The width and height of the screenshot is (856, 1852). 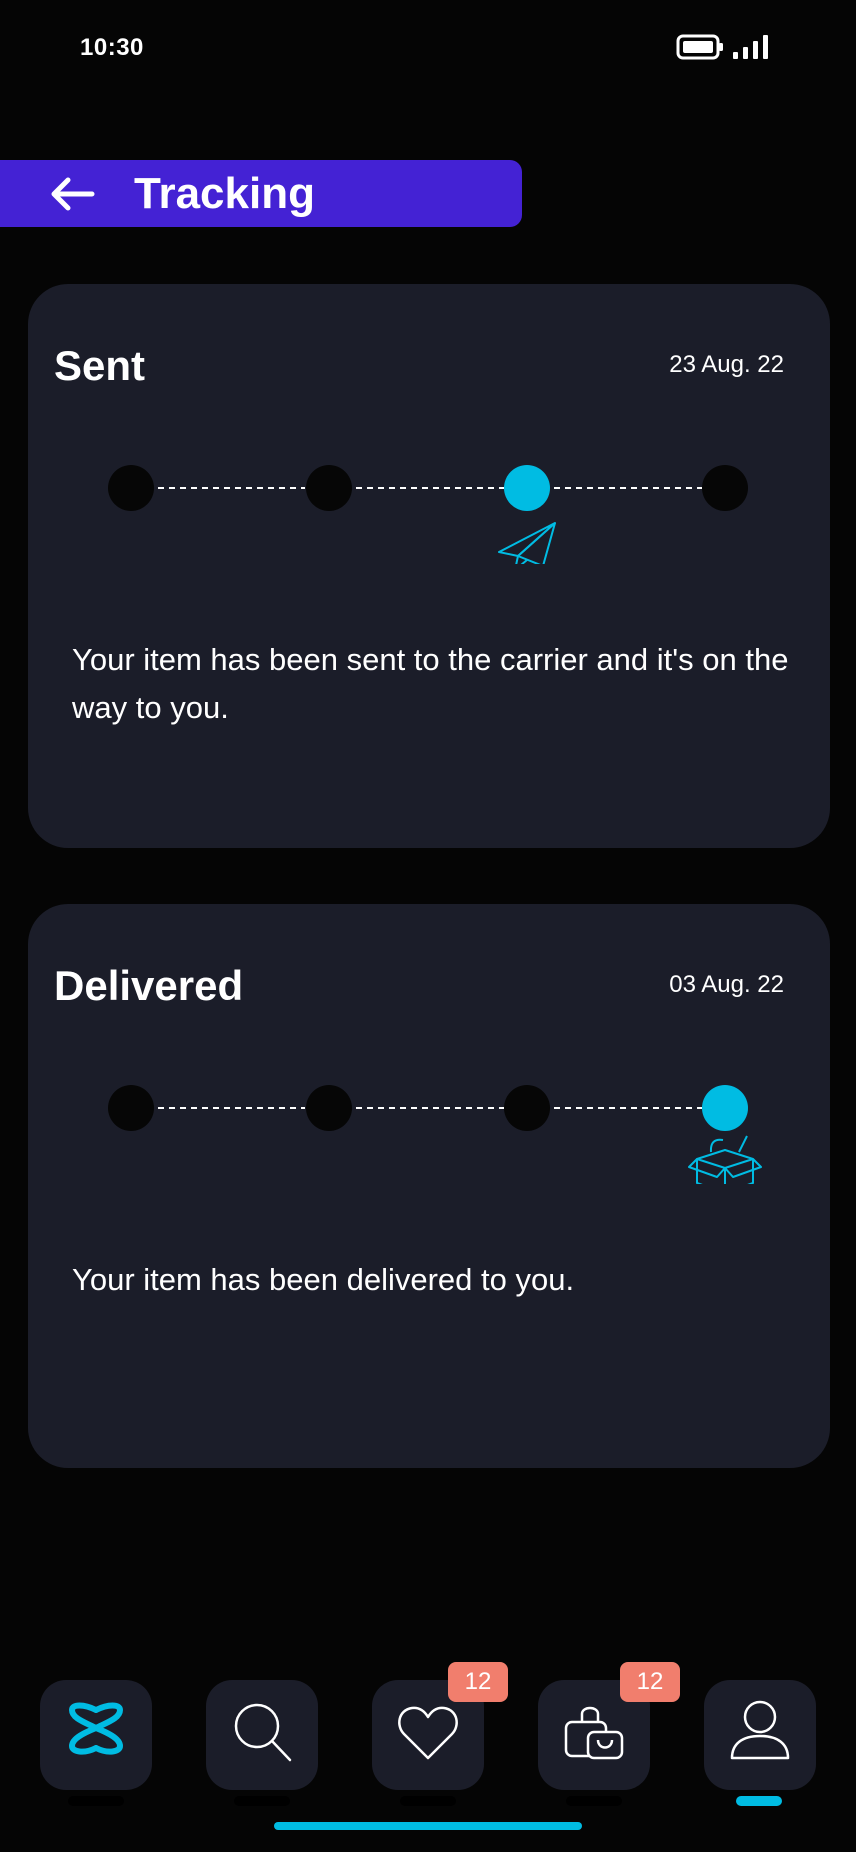 I want to click on favorites-badge: 12, so click(x=478, y=1682).